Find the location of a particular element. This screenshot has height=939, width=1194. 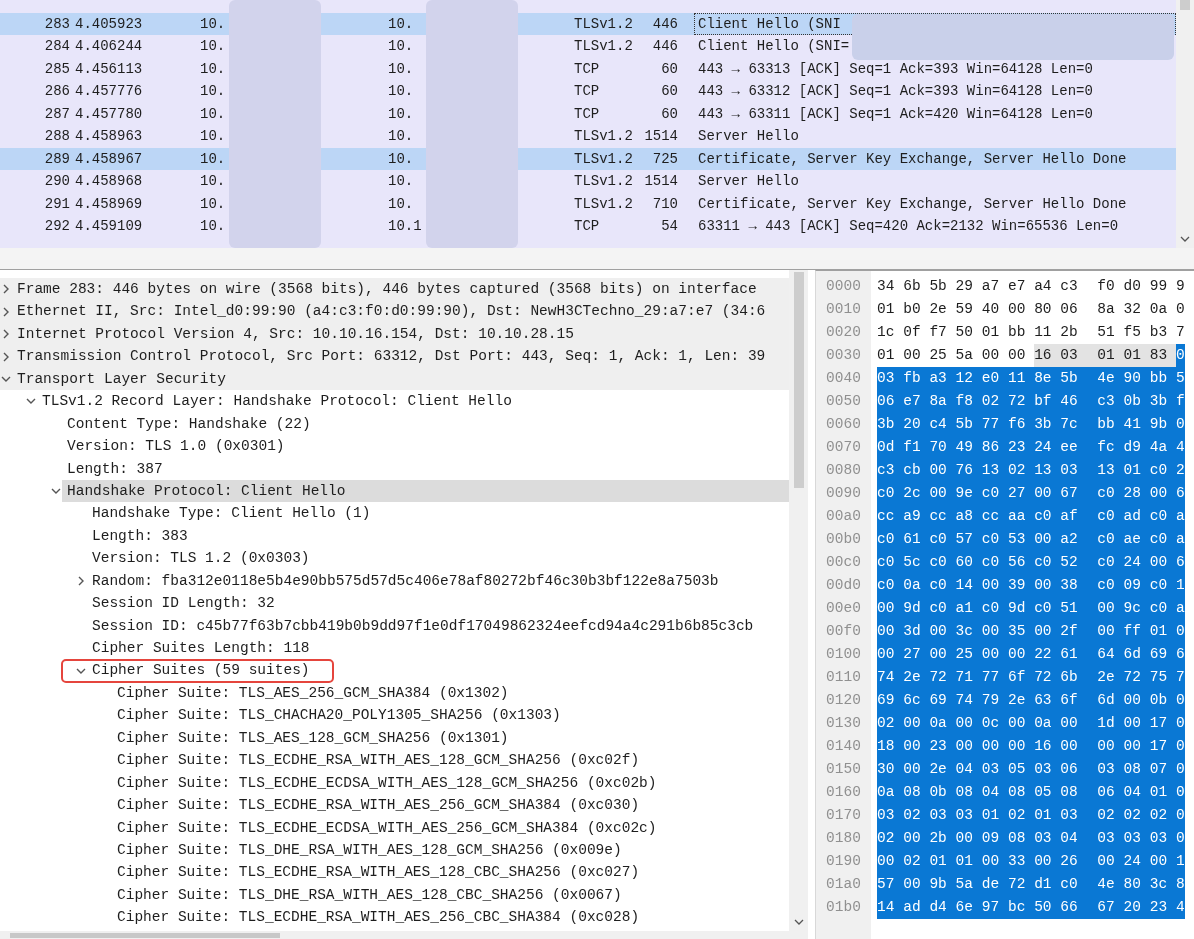

packet-number: 289 is located at coordinates (56, 159).